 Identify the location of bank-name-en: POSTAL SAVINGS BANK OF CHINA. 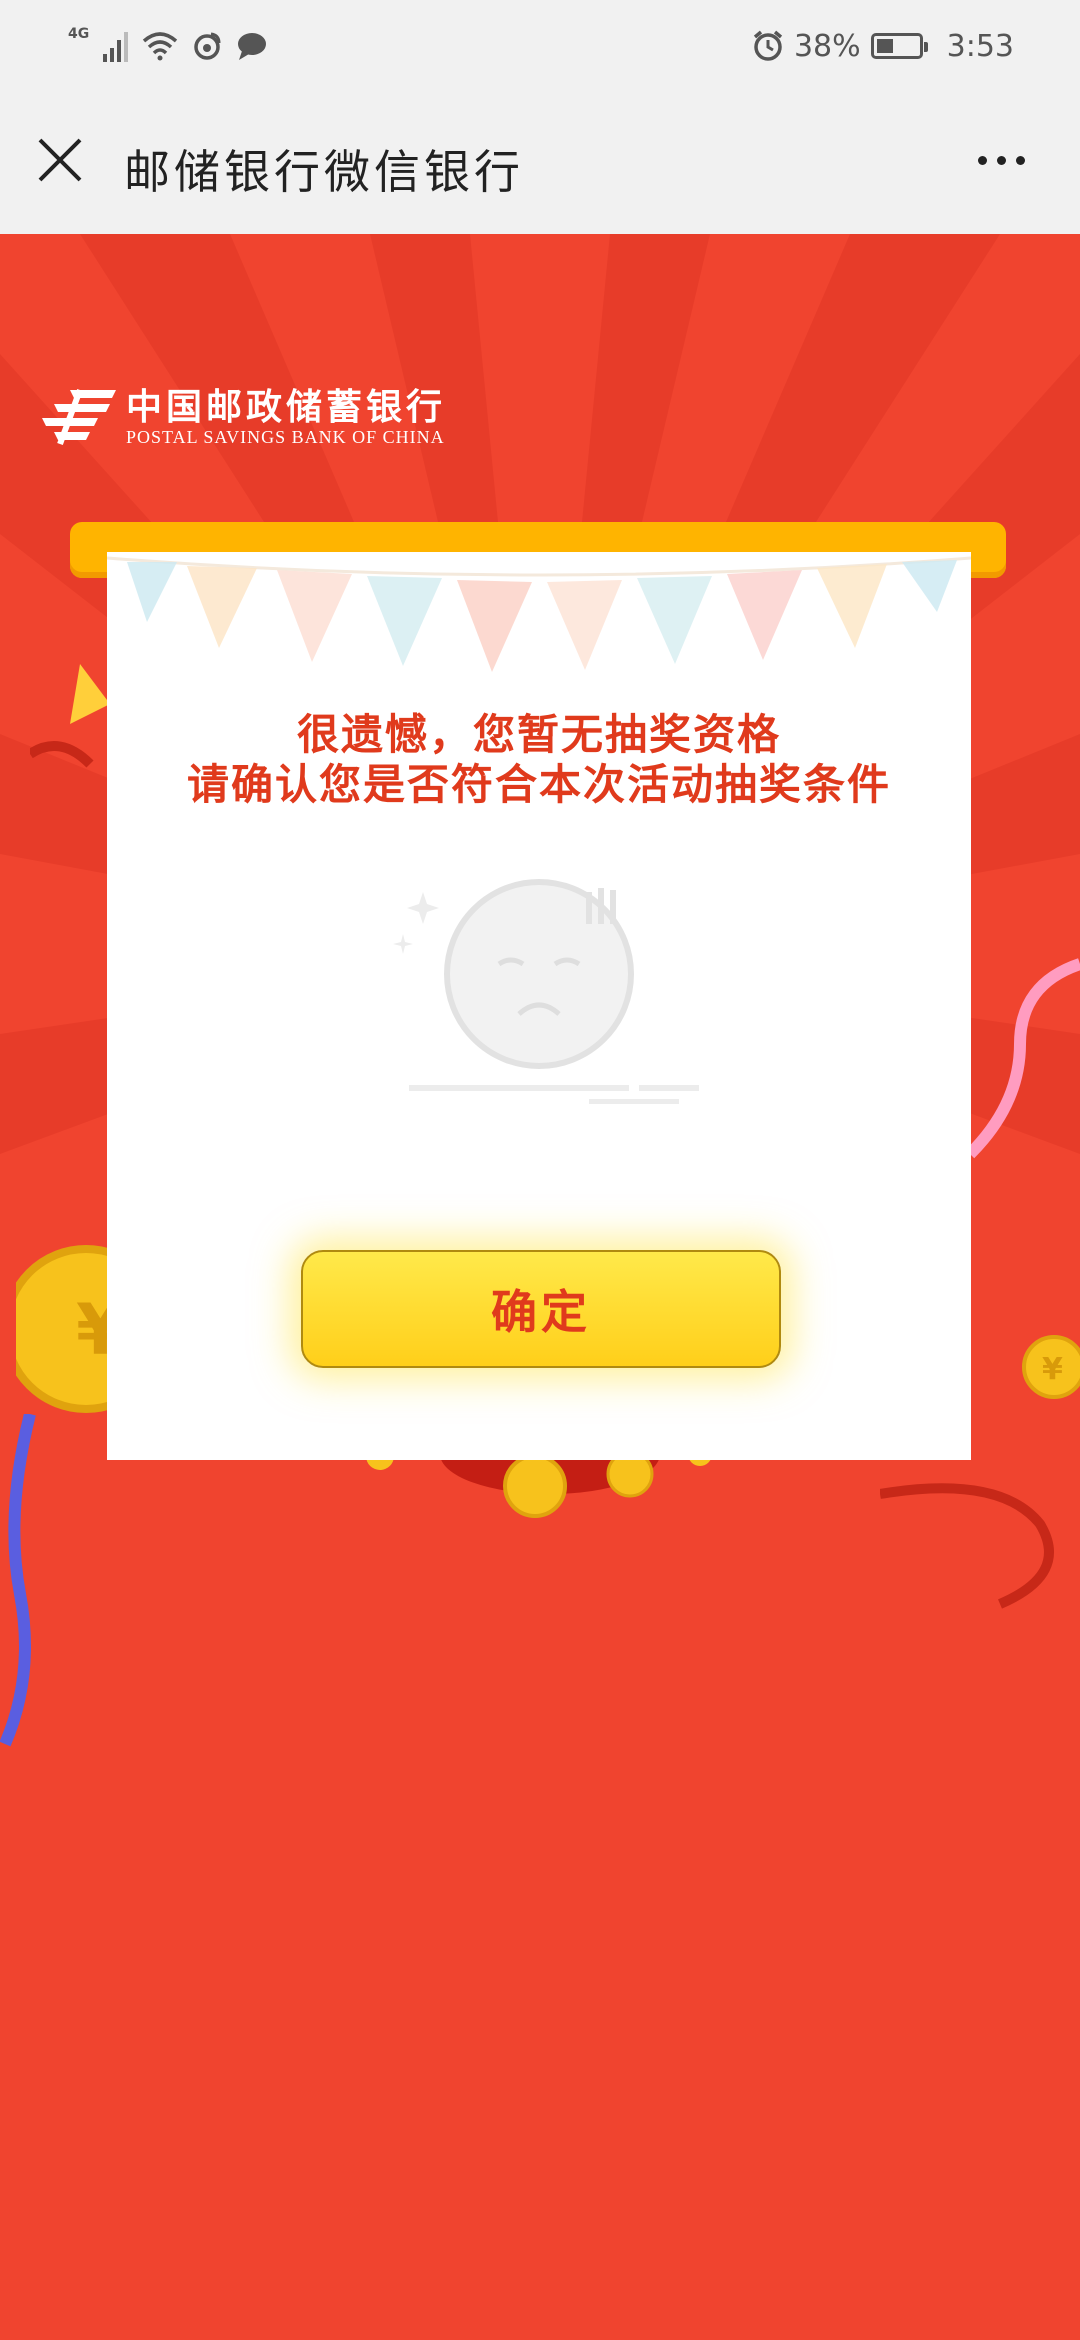
(285, 436).